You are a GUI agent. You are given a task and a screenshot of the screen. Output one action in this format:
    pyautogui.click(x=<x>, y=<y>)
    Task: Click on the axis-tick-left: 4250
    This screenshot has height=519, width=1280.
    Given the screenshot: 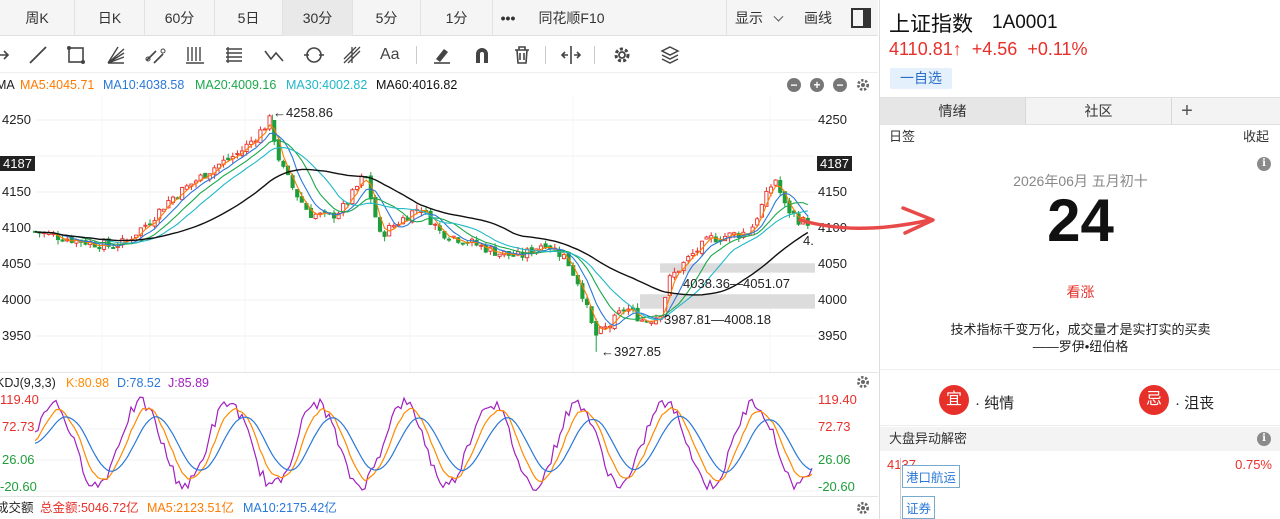 What is the action you would take?
    pyautogui.click(x=16, y=119)
    